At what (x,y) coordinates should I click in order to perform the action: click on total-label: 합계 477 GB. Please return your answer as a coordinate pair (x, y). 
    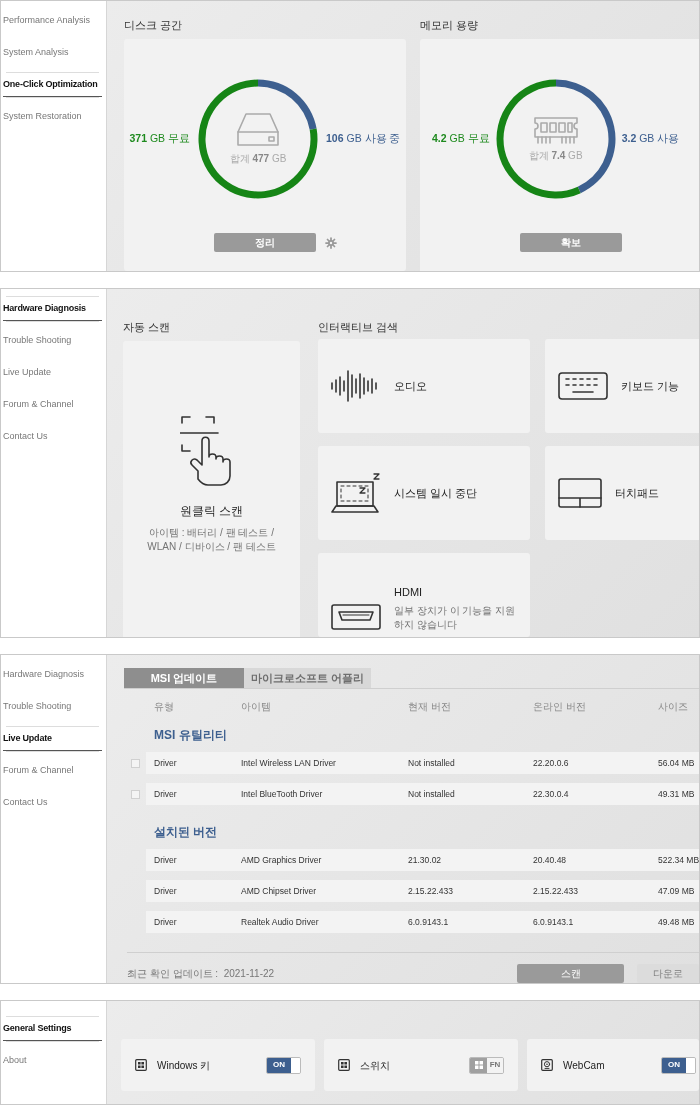
    Looking at the image, I should click on (258, 159).